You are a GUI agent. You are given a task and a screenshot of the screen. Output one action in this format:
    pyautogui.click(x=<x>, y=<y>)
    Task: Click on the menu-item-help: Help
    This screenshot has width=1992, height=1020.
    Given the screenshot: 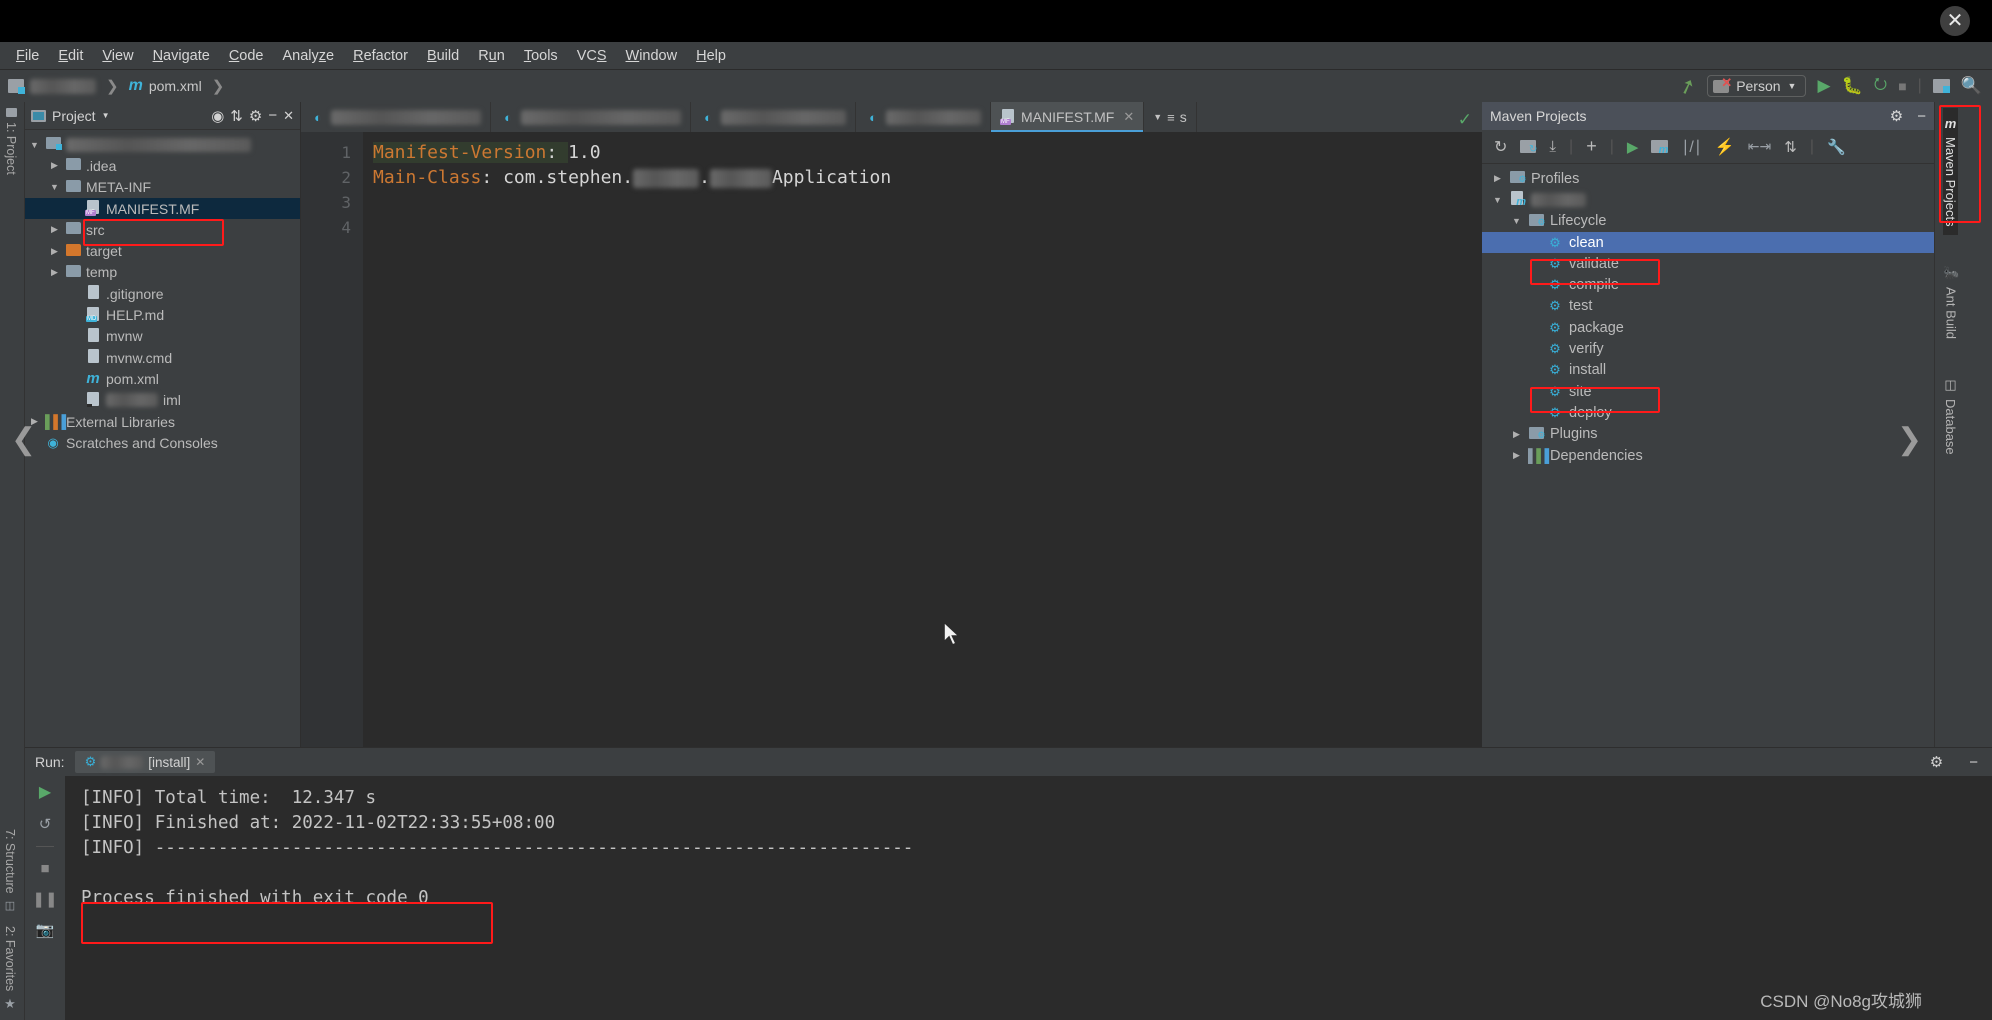 What is the action you would take?
    pyautogui.click(x=711, y=56)
    